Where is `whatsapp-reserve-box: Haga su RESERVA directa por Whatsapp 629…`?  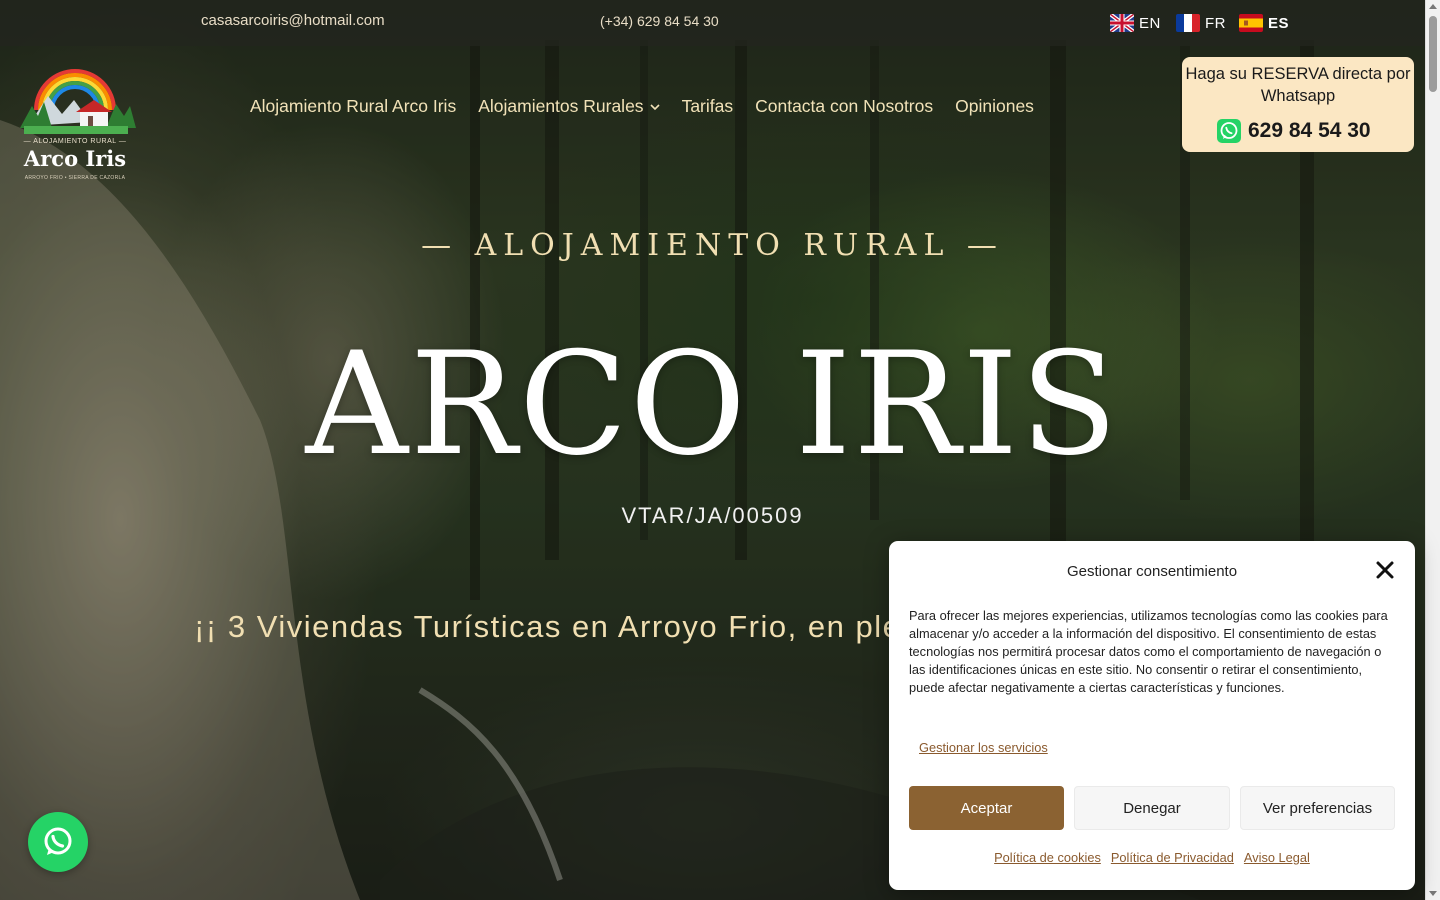 whatsapp-reserve-box: Haga su RESERVA directa por Whatsapp 629… is located at coordinates (1298, 104).